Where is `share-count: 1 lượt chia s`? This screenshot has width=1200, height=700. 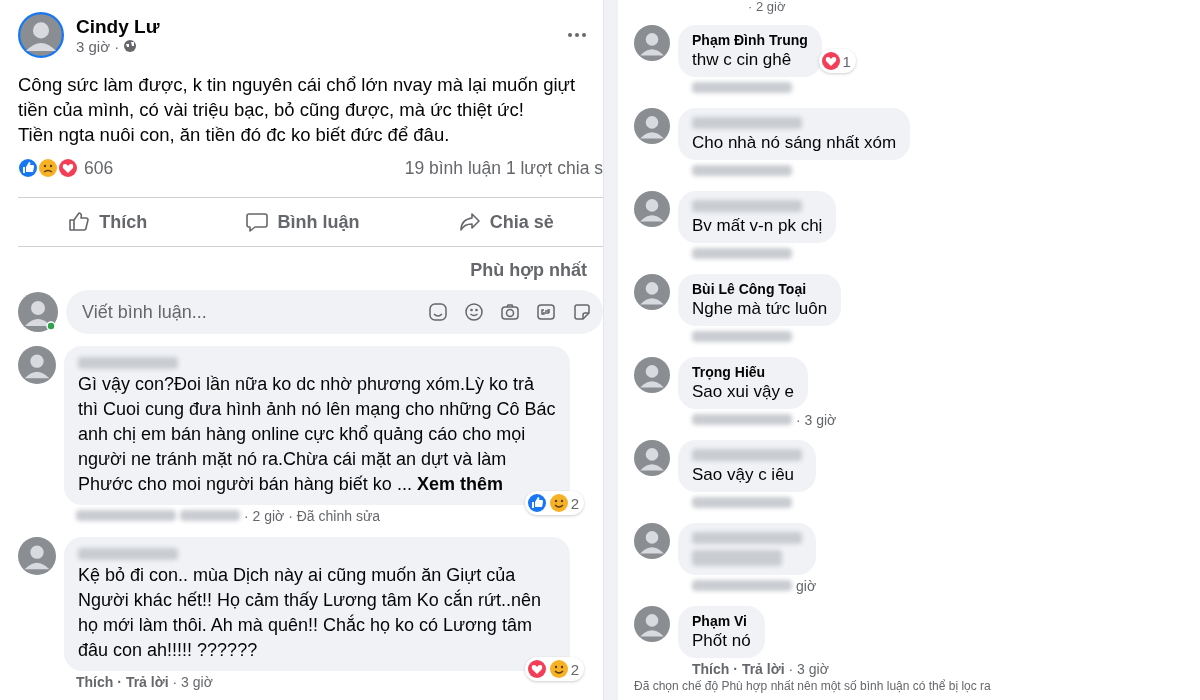 share-count: 1 lượt chia s is located at coordinates (554, 167).